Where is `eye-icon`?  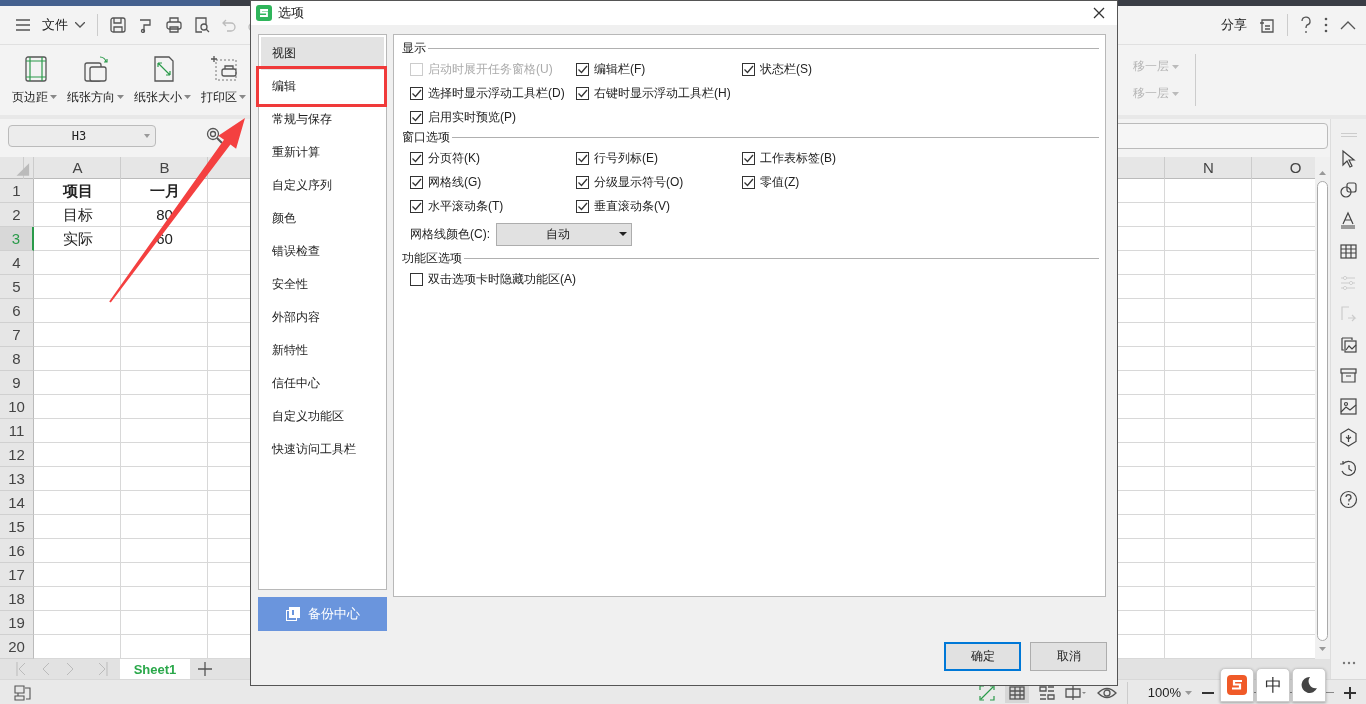 eye-icon is located at coordinates (1106, 692).